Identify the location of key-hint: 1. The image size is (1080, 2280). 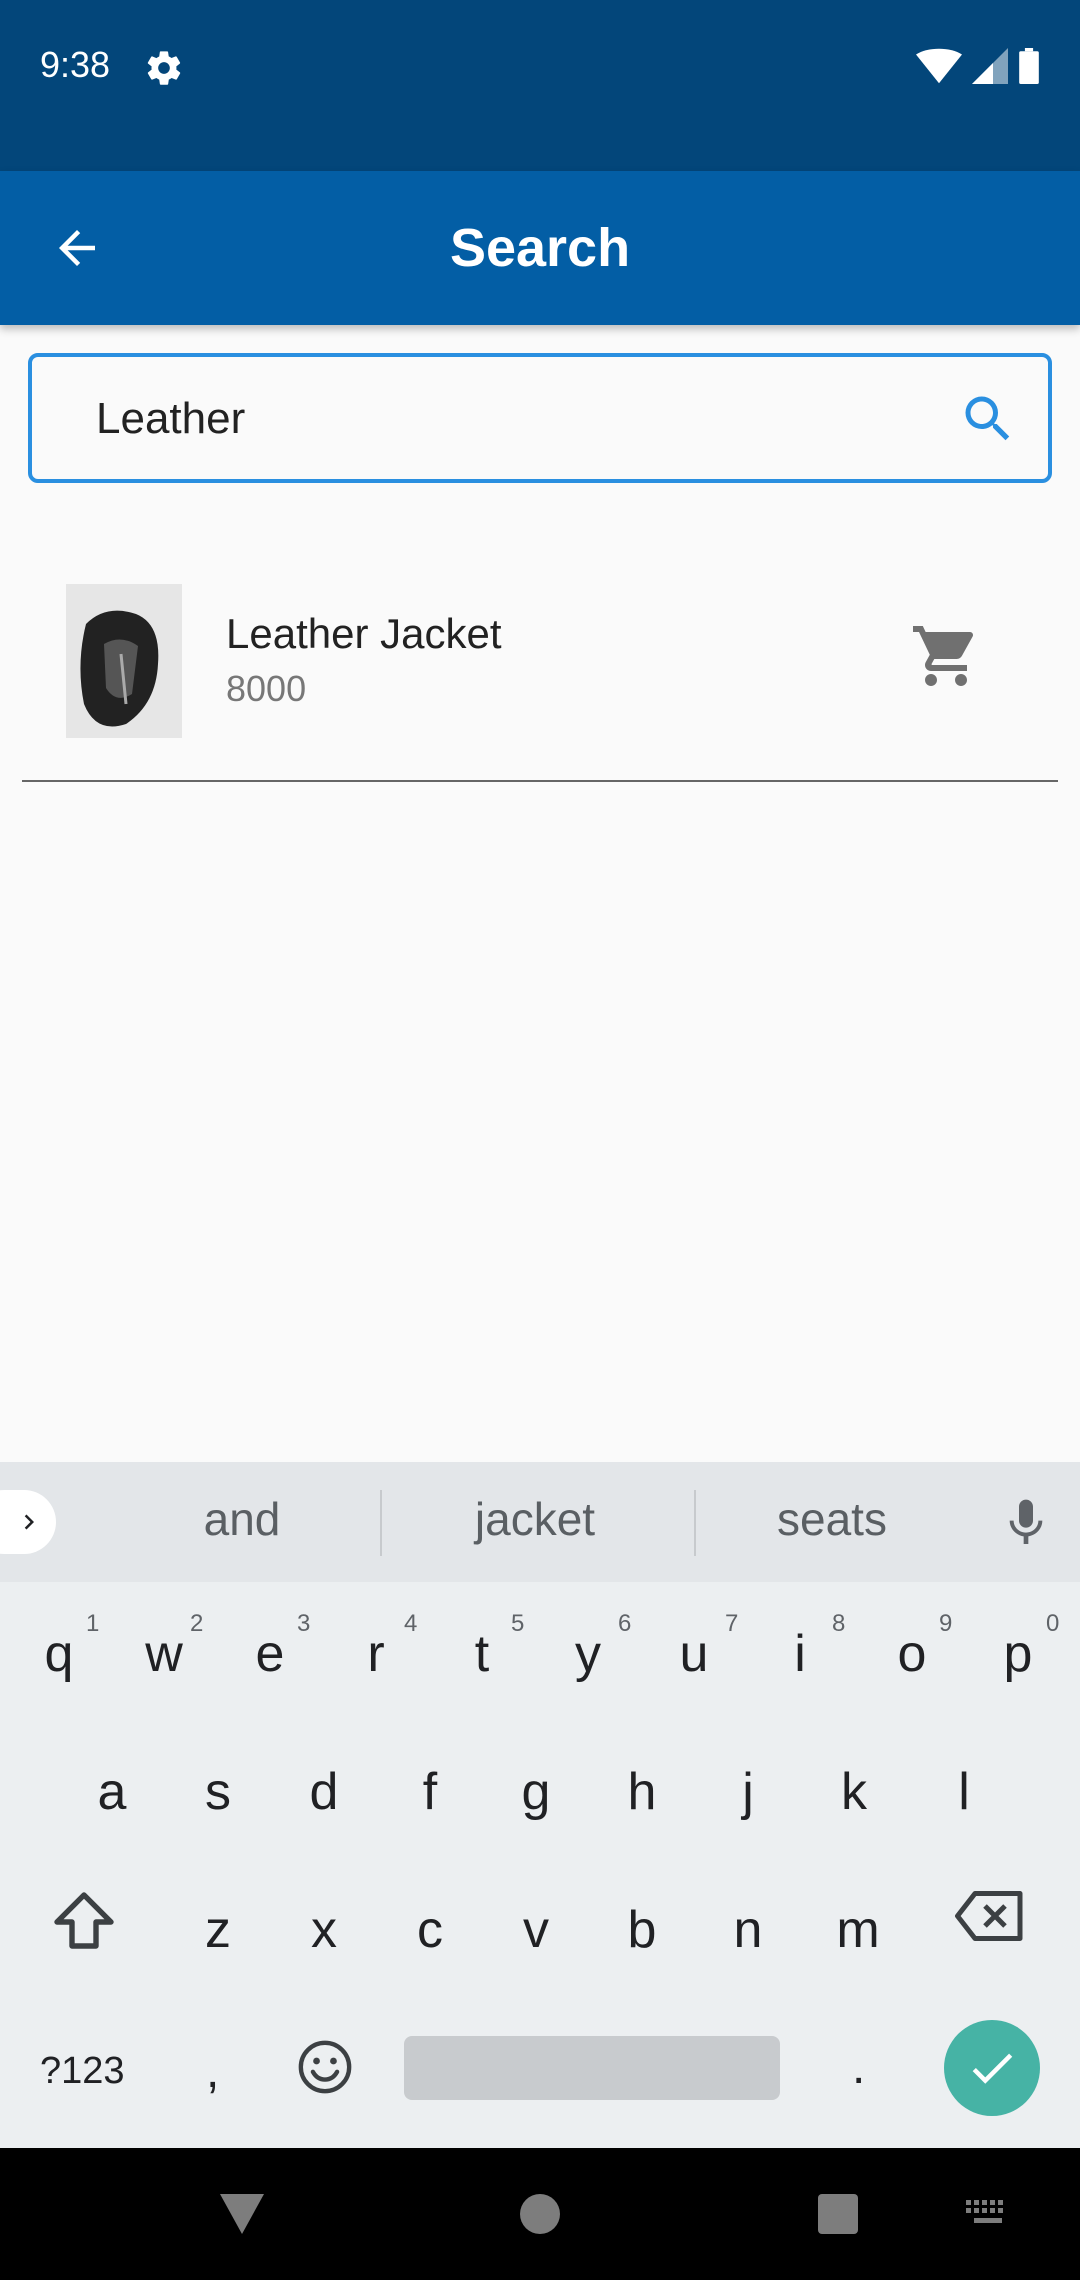
(93, 1623).